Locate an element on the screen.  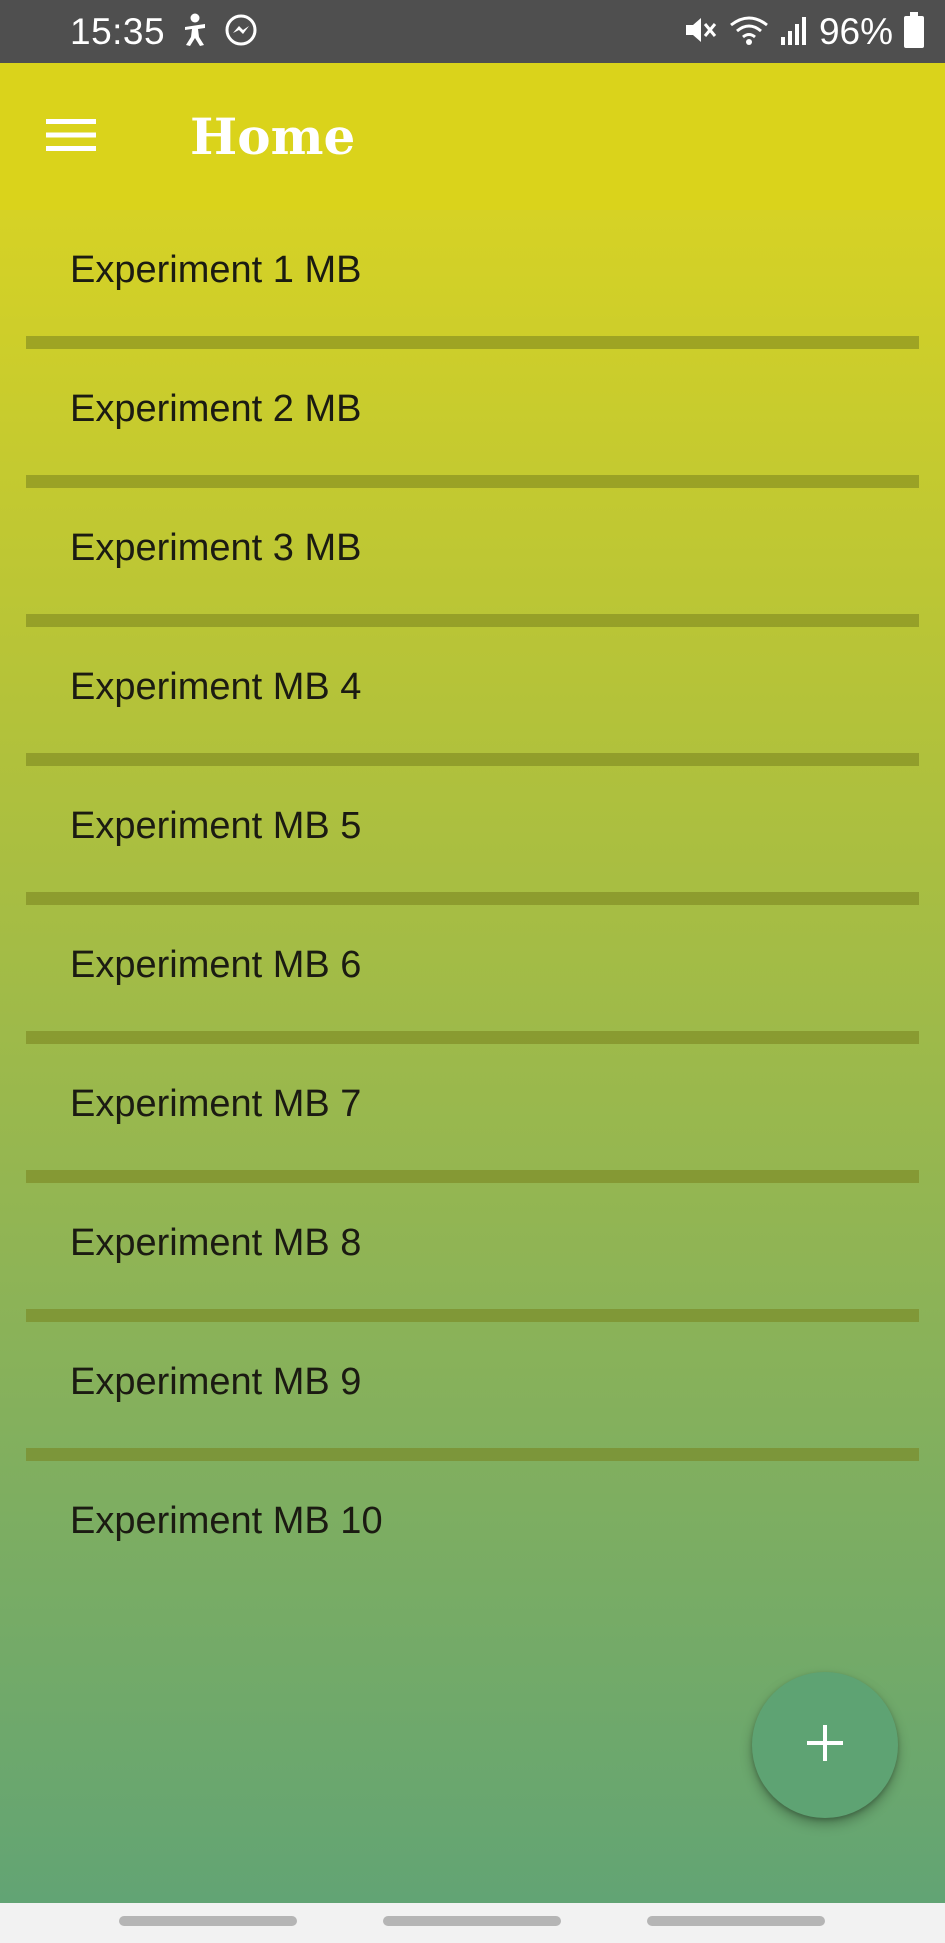
status-bar: 15:35 96% is located at coordinates (472, 31).